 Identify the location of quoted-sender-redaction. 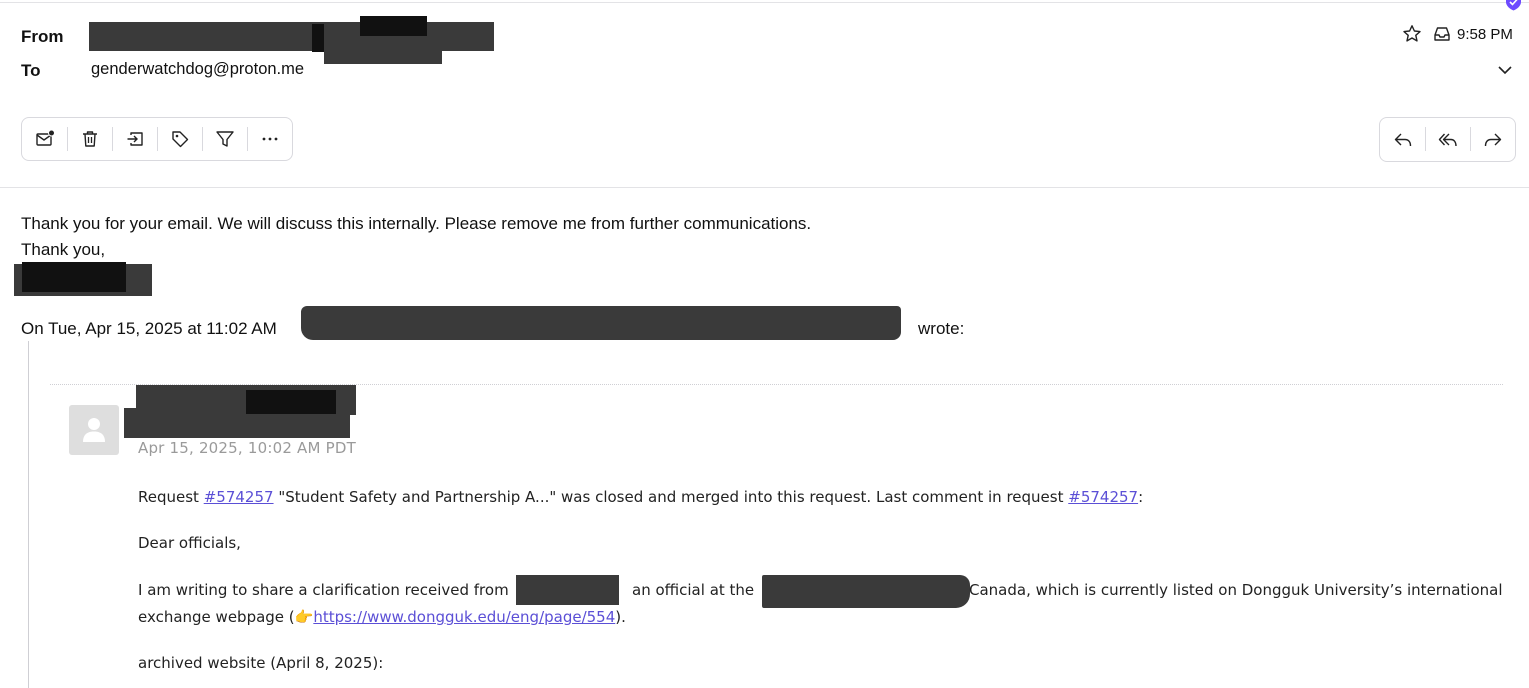
(601, 323).